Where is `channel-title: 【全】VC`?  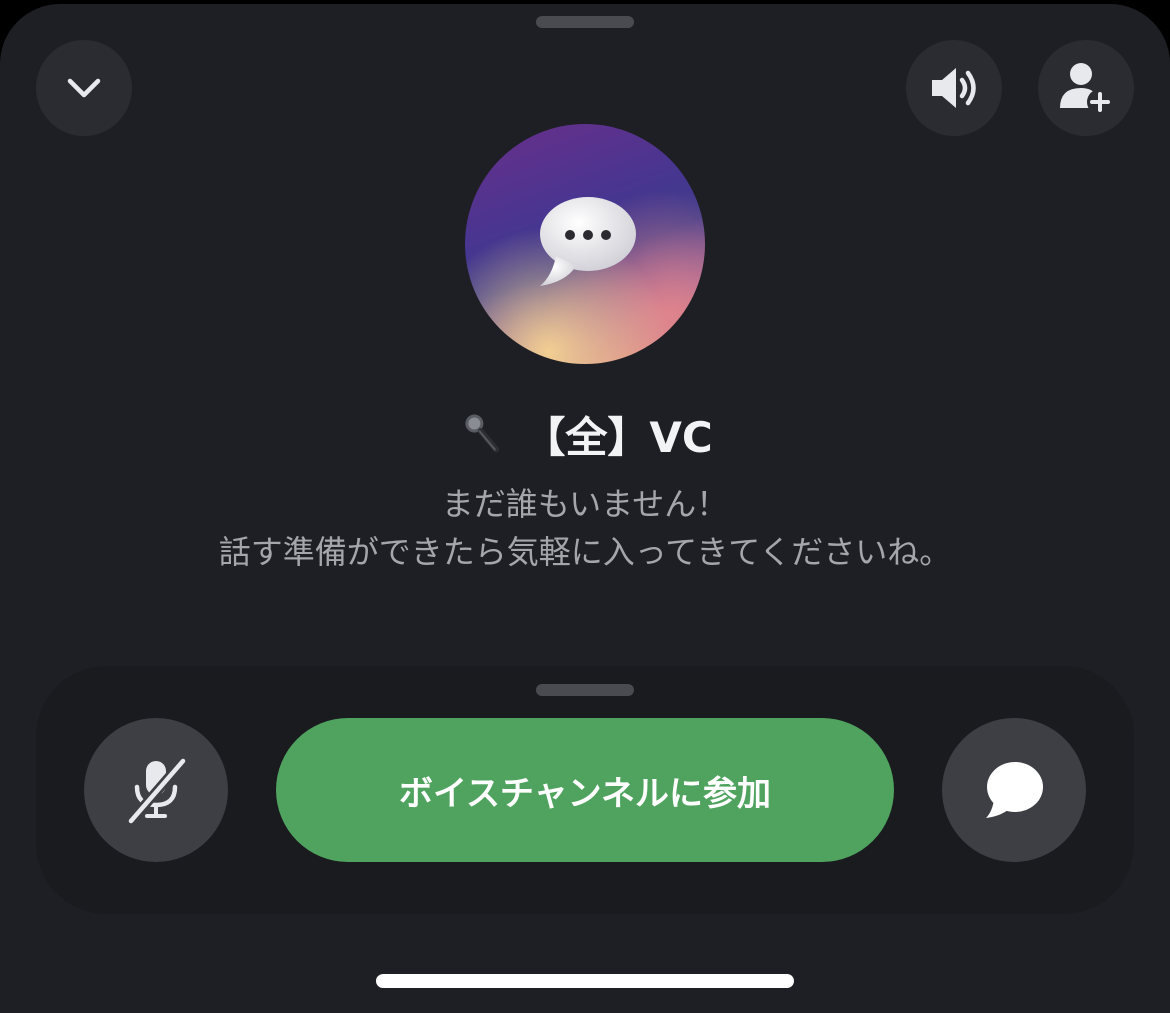 channel-title: 【全】VC is located at coordinates (585, 434).